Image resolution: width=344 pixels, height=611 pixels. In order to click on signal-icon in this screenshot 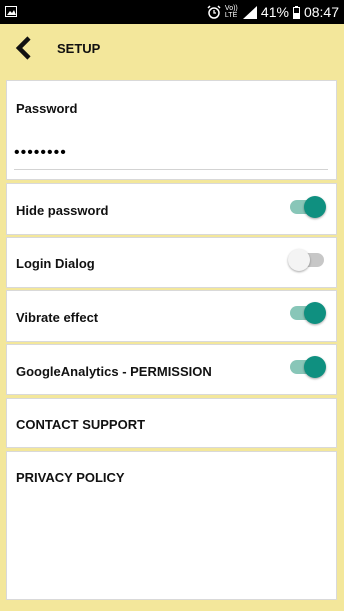, I will do `click(249, 12)`.